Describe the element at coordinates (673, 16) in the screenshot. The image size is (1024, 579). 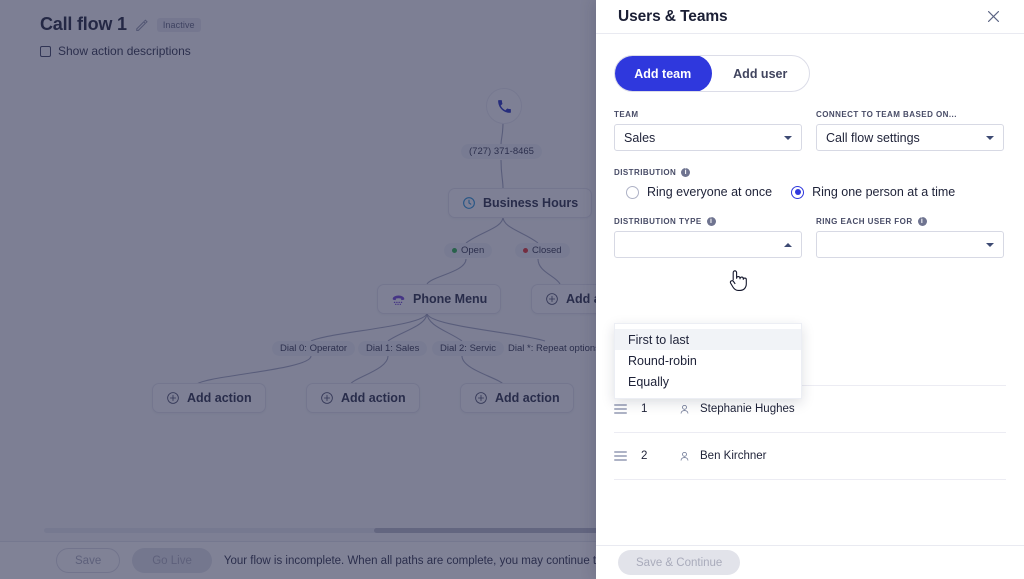
I see `panel-title: Users & Teams` at that location.